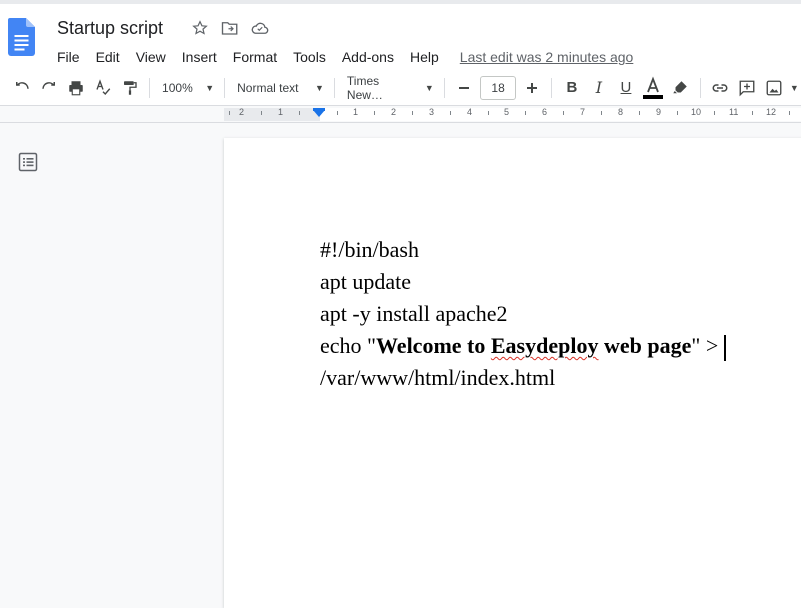  I want to click on text-cursor, so click(725, 347).